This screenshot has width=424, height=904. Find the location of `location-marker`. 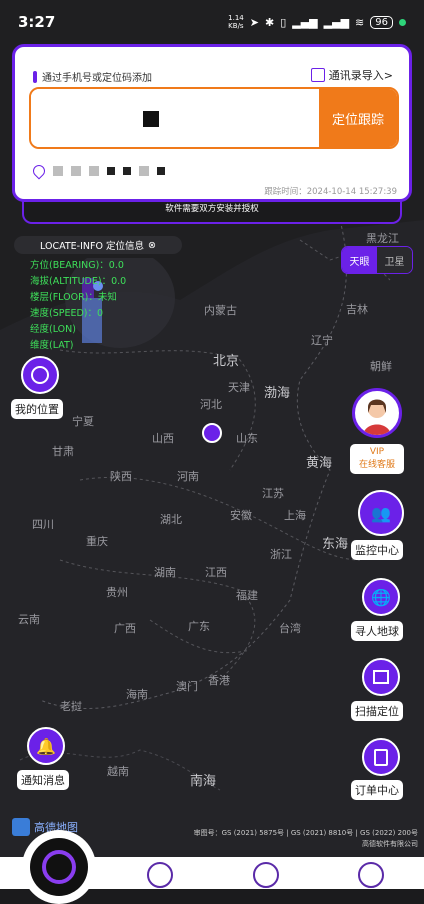

location-marker is located at coordinates (212, 433).